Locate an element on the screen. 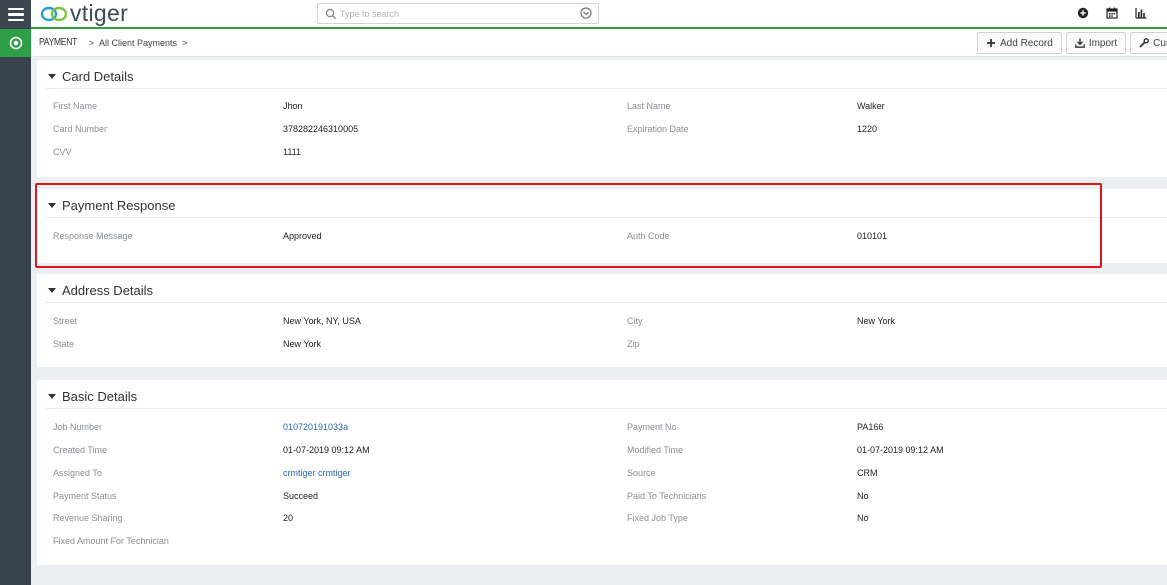 The width and height of the screenshot is (1167, 585). customize-button: Custo is located at coordinates (1148, 43).